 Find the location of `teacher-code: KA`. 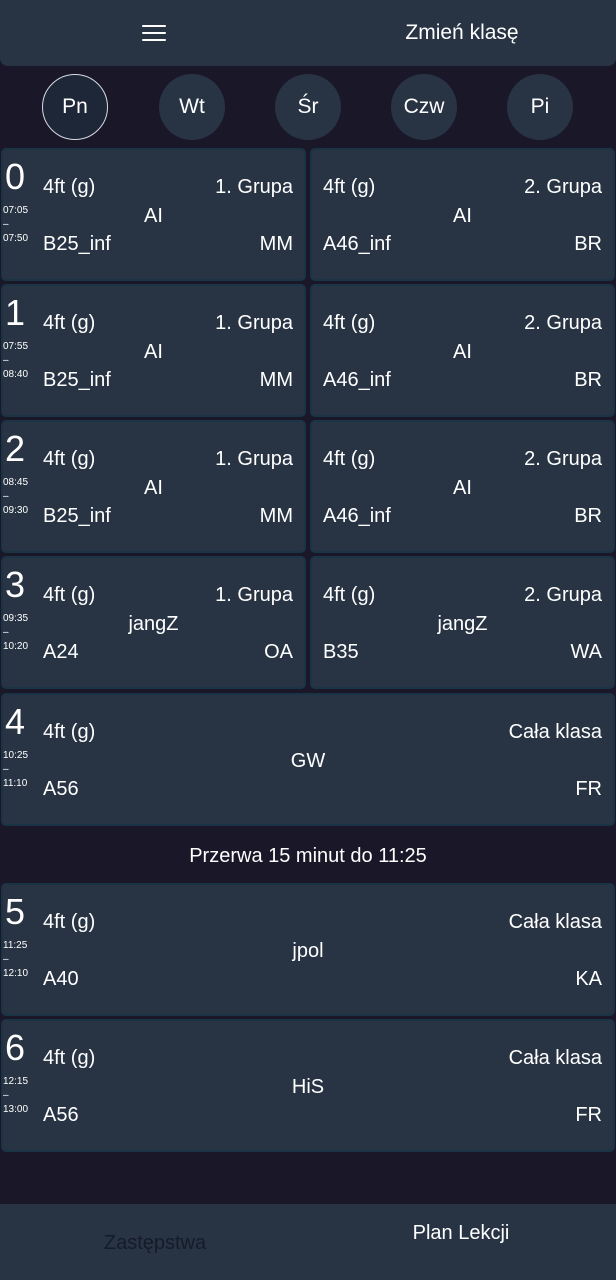

teacher-code: KA is located at coordinates (588, 979).